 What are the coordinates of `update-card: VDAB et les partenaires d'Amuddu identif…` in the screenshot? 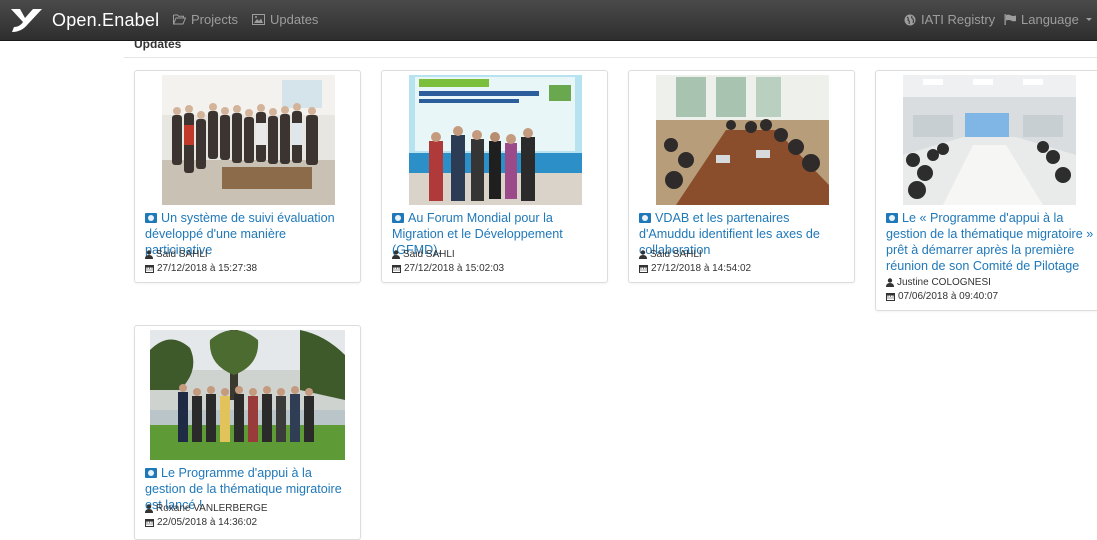 It's located at (741, 176).